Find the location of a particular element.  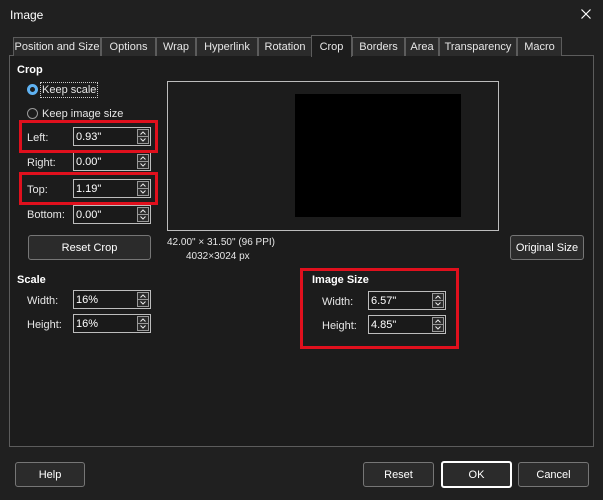

scale-height-increment is located at coordinates (143, 320).